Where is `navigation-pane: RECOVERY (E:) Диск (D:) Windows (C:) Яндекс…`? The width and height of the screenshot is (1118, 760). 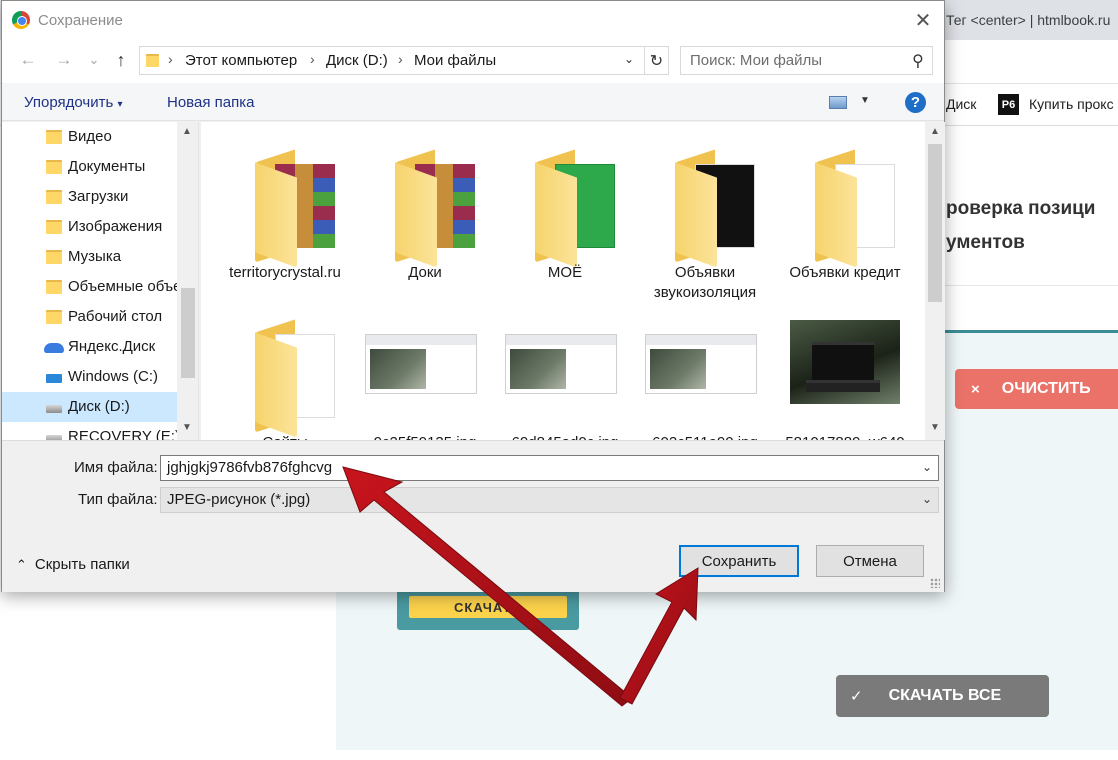 navigation-pane: RECOVERY (E:) Диск (D:) Windows (C:) Яндекс… is located at coordinates (100, 281).